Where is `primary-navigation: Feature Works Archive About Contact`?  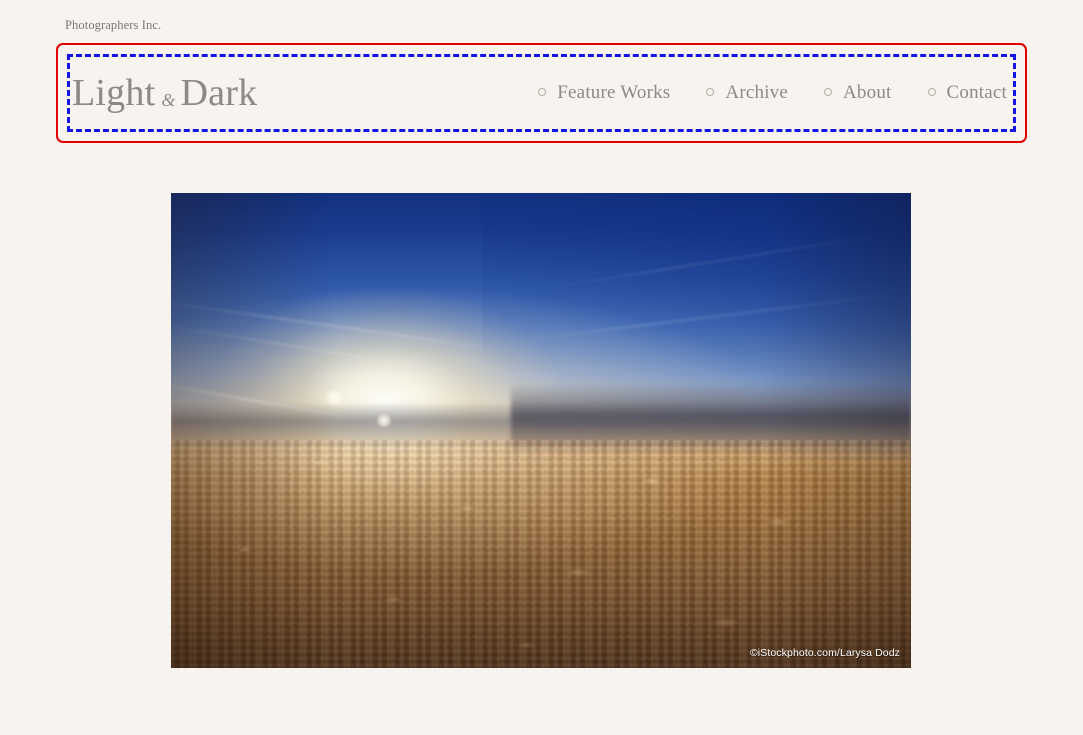
primary-navigation: Feature Works Archive About Contact is located at coordinates (776, 93).